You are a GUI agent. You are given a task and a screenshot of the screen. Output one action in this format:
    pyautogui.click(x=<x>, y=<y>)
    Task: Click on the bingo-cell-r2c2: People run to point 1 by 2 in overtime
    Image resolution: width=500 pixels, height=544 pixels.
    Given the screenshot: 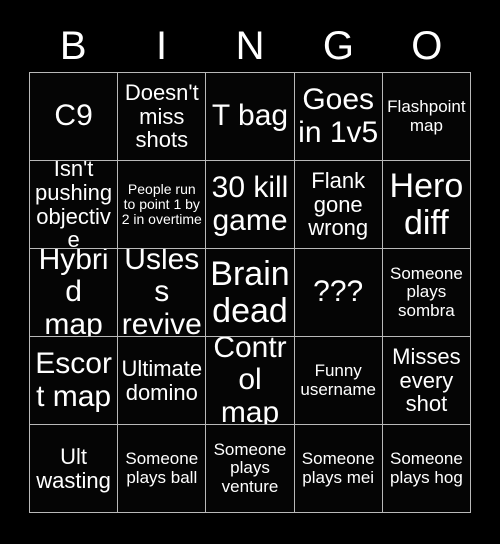 What is the action you would take?
    pyautogui.click(x=162, y=205)
    